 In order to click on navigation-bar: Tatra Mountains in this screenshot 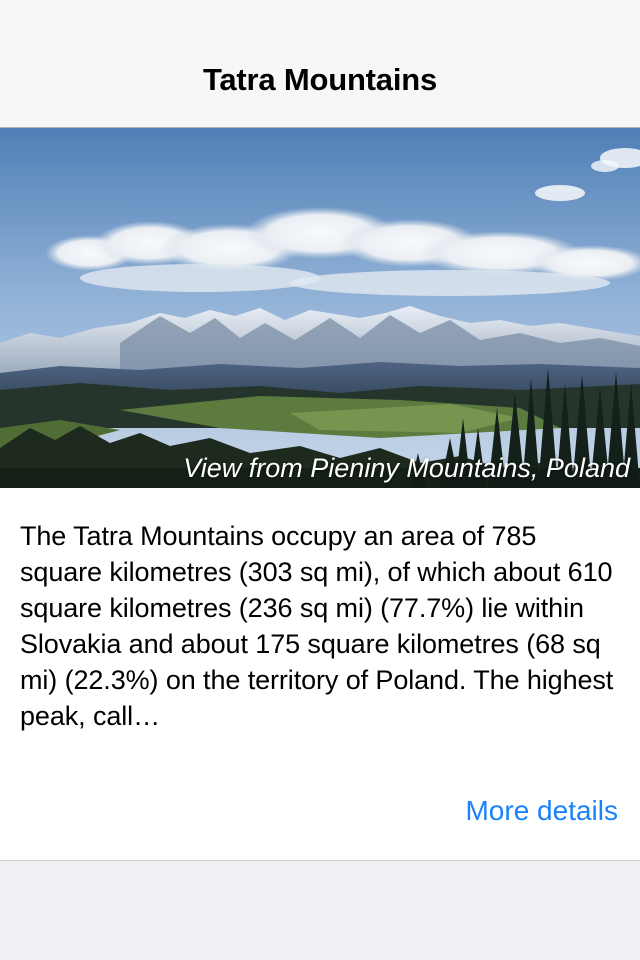, I will do `click(320, 64)`.